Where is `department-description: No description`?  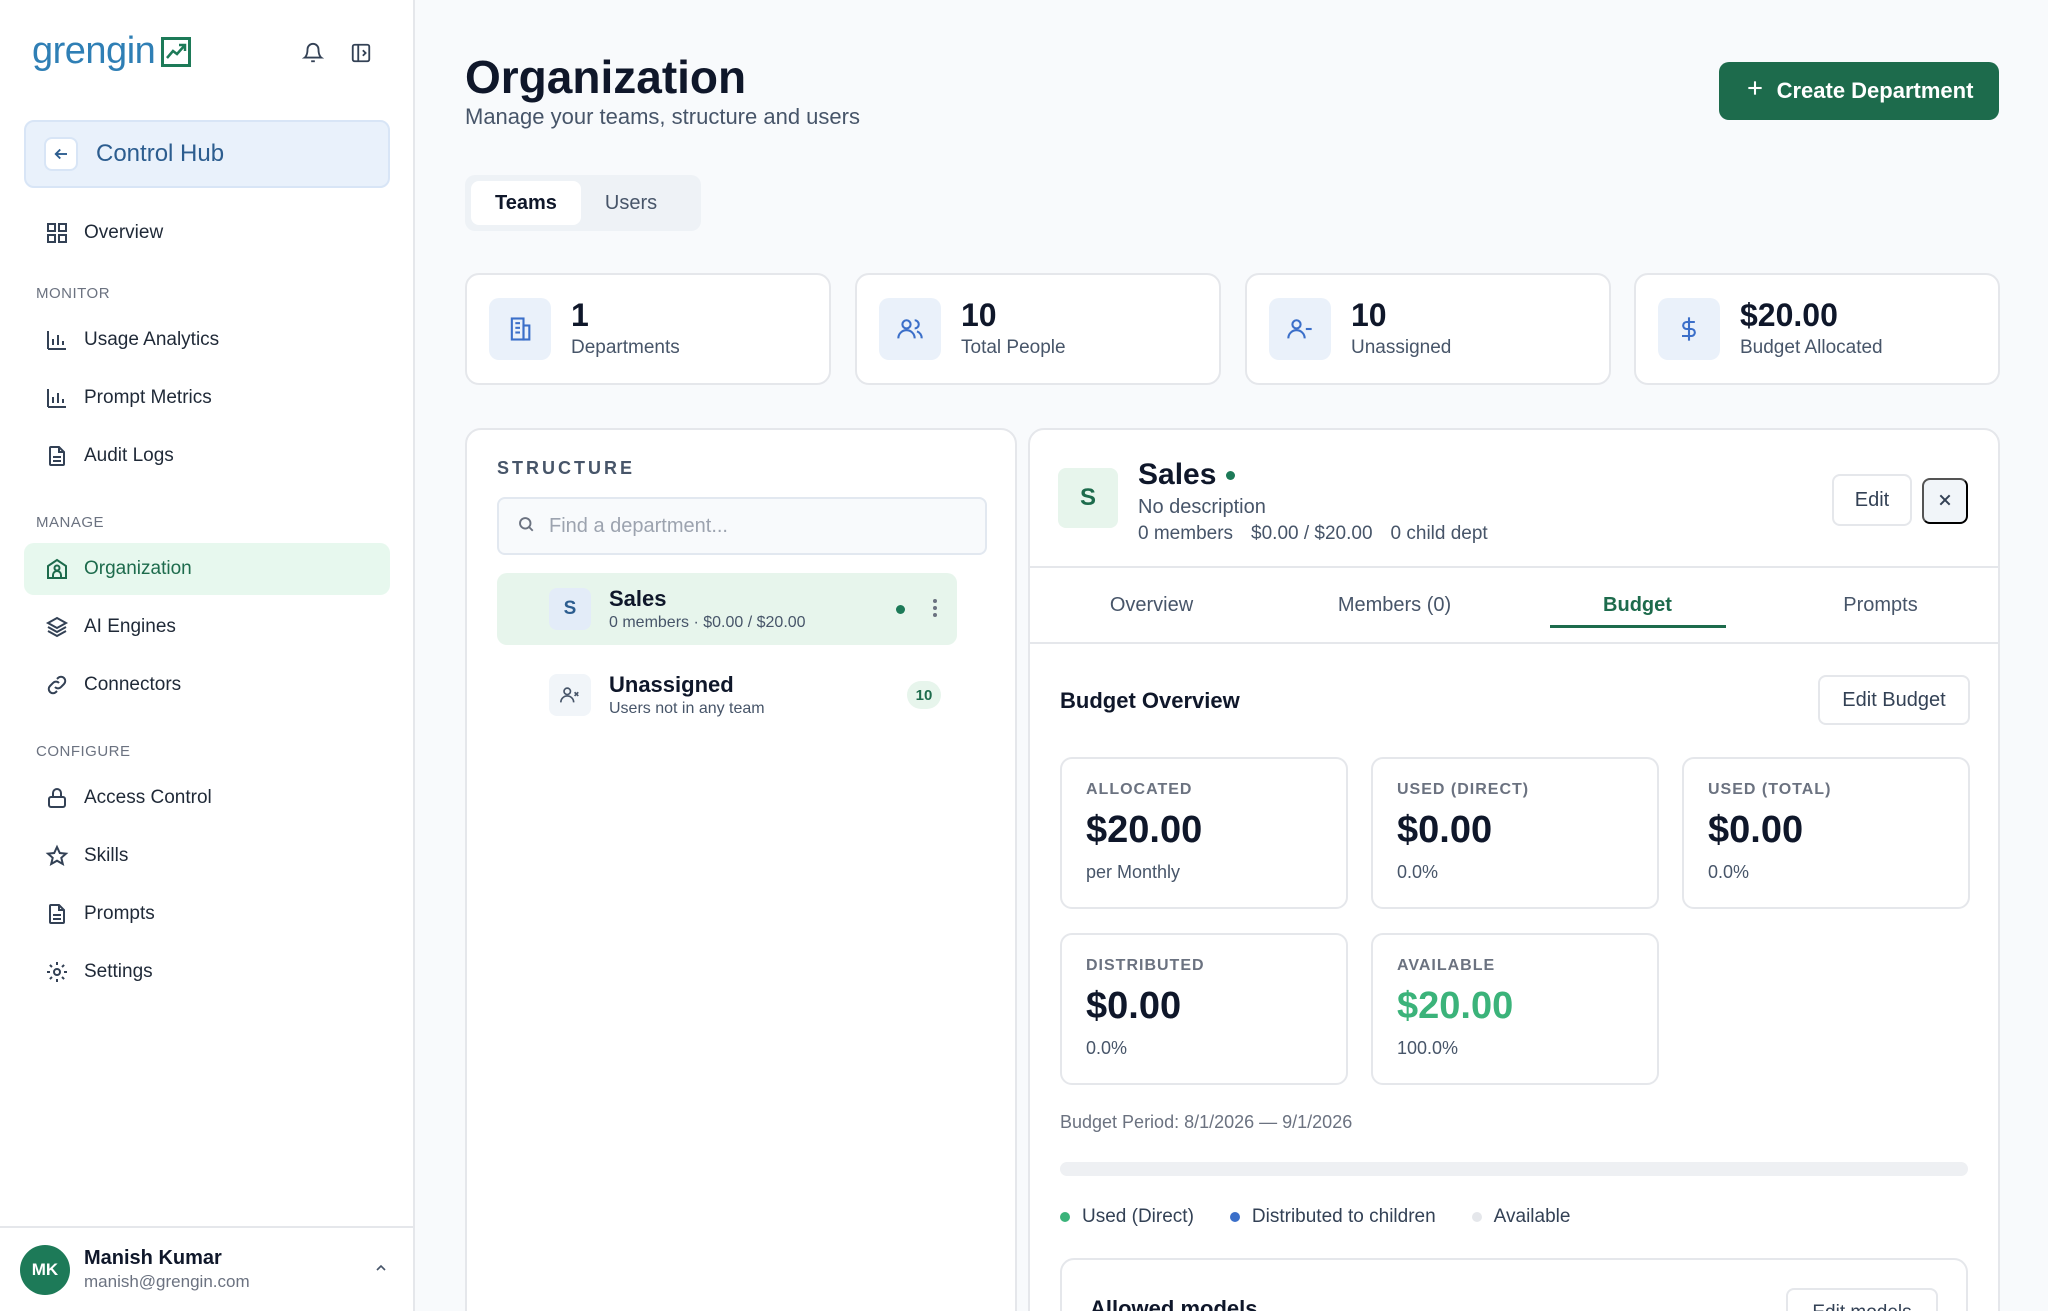 department-description: No description is located at coordinates (1202, 507).